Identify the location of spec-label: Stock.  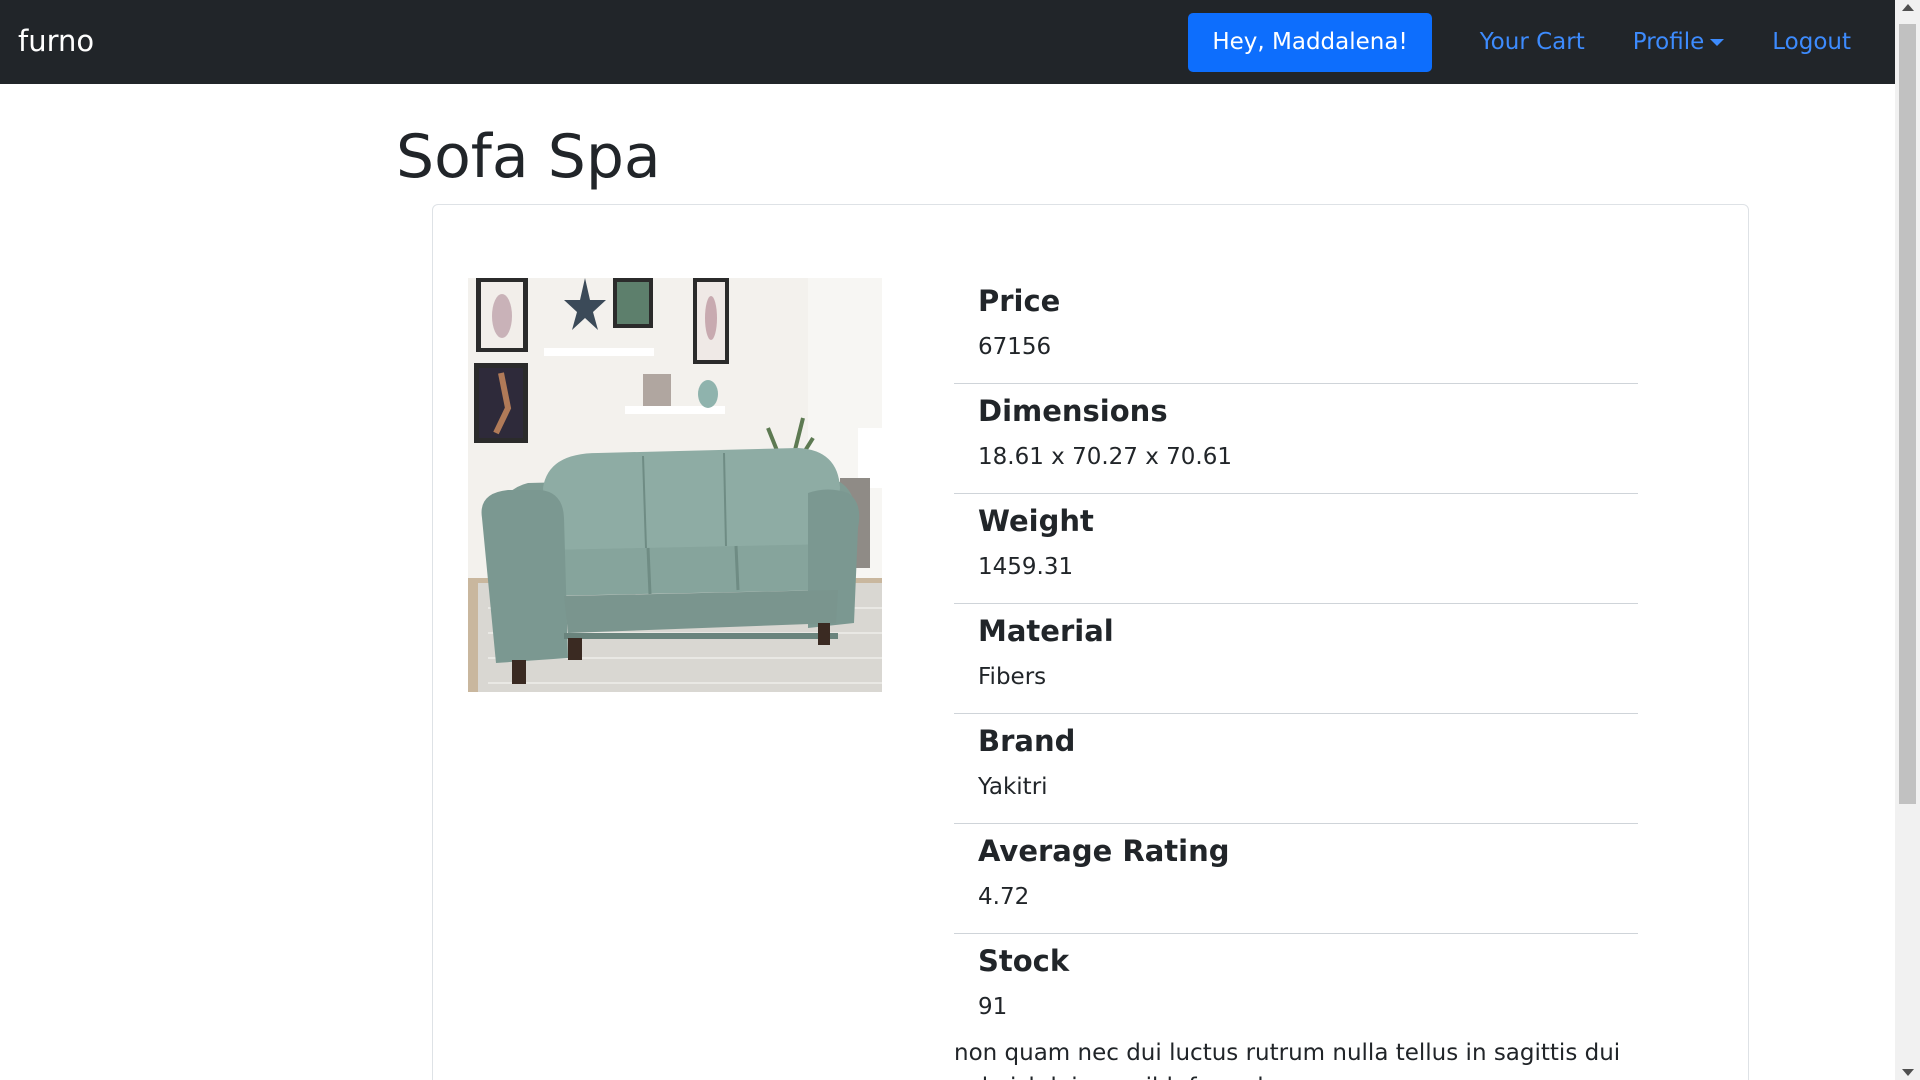
(1024, 961).